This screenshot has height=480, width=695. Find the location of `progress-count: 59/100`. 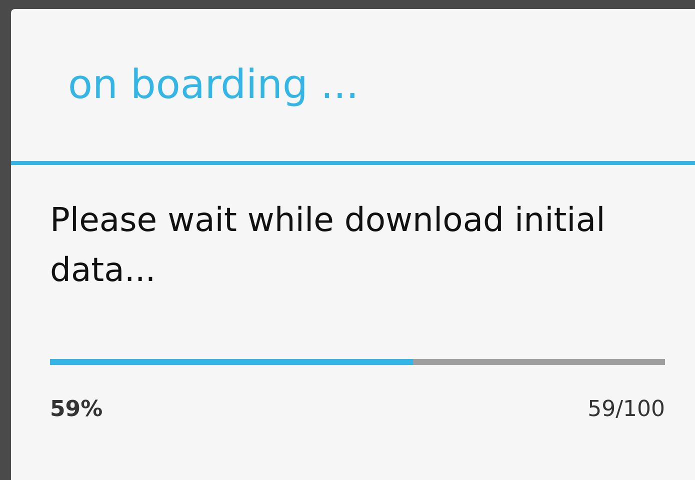

progress-count: 59/100 is located at coordinates (626, 410).